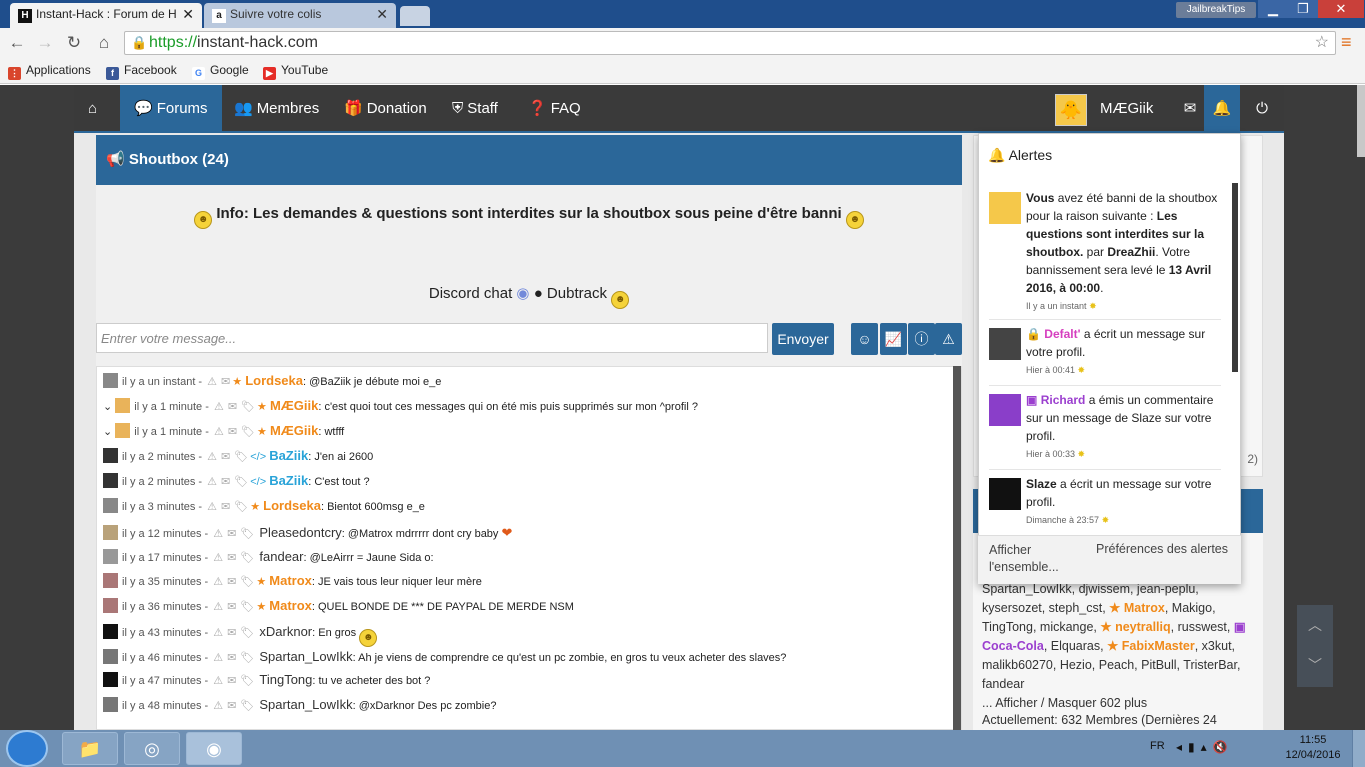  What do you see at coordinates (1315, 665) in the screenshot?
I see `chevron-down-icon: ﹀` at bounding box center [1315, 665].